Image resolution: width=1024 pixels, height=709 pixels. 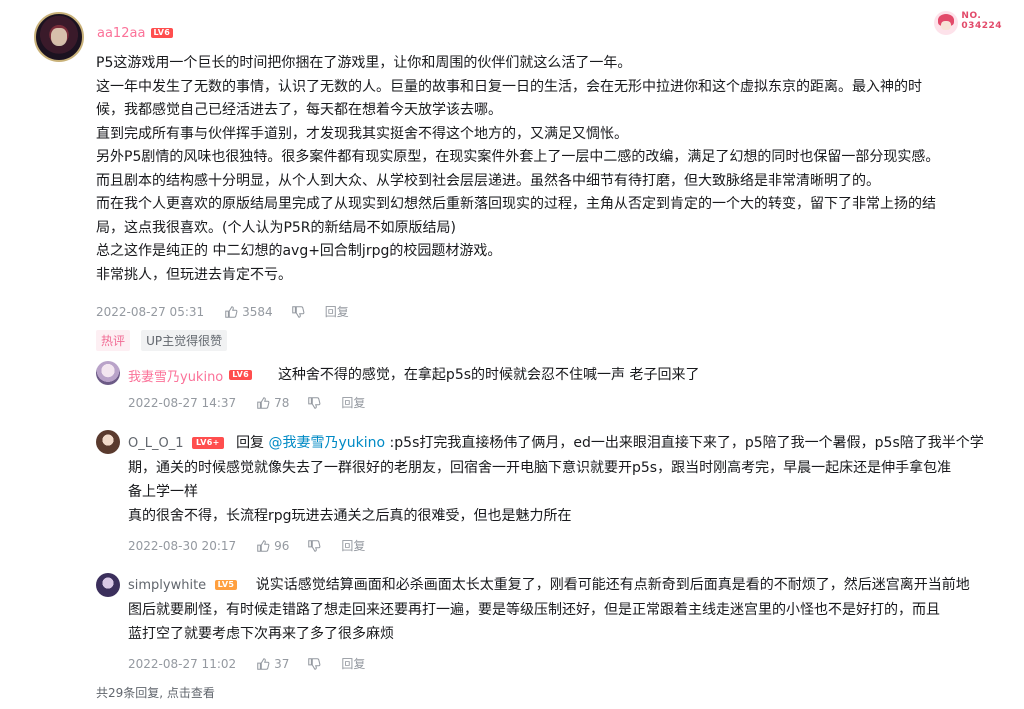 I want to click on like-count: 96, so click(x=282, y=545).